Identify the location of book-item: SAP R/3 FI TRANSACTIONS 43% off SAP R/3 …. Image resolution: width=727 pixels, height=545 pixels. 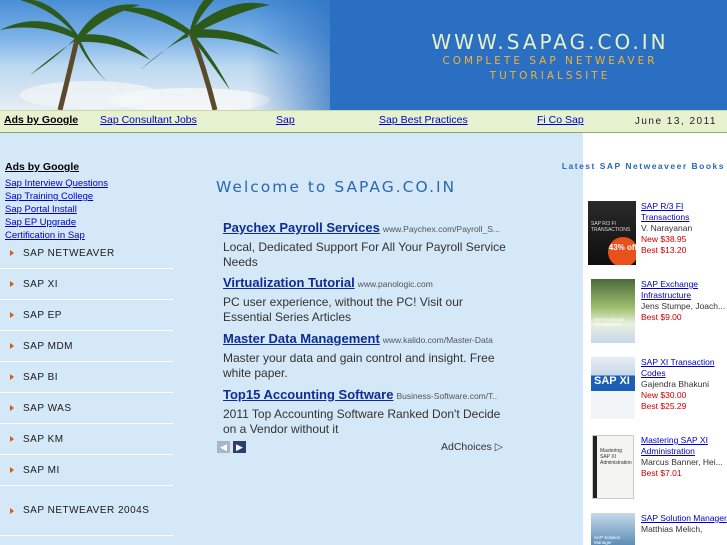
(657, 235).